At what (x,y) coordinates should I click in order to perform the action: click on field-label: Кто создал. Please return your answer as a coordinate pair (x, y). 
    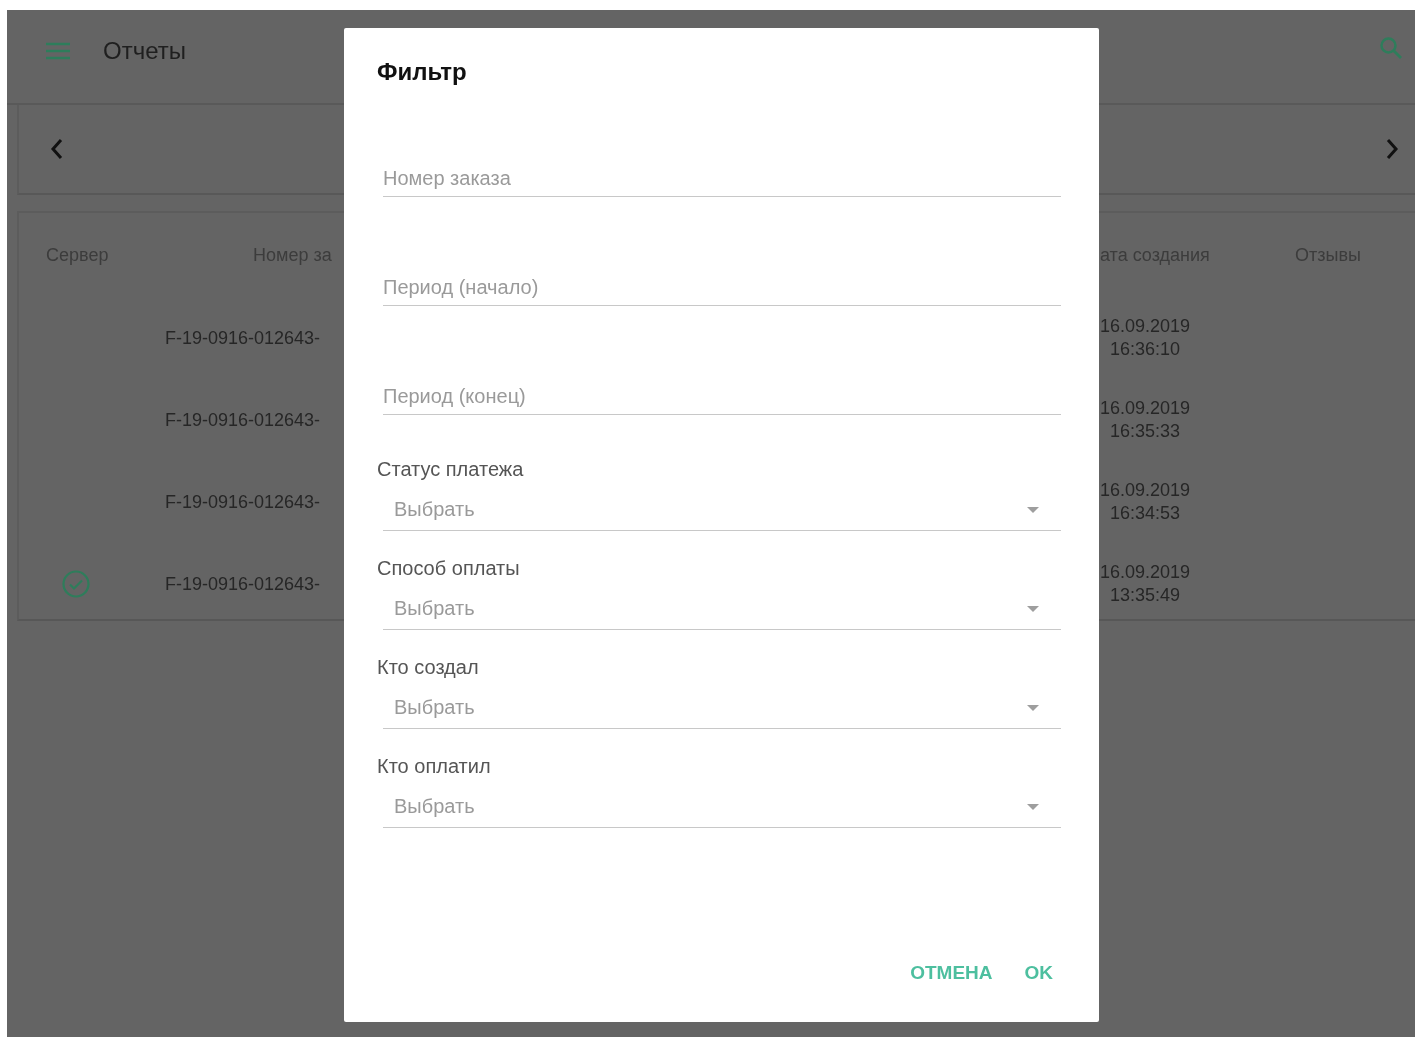
    Looking at the image, I should click on (428, 667).